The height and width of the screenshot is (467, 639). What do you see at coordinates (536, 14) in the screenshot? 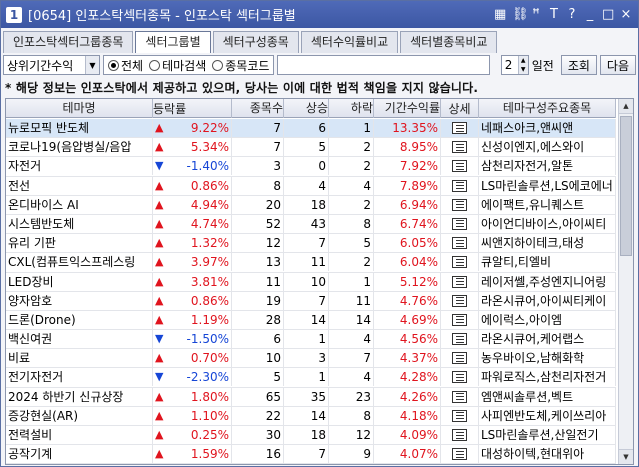
I see `font-icon: ꟸ` at bounding box center [536, 14].